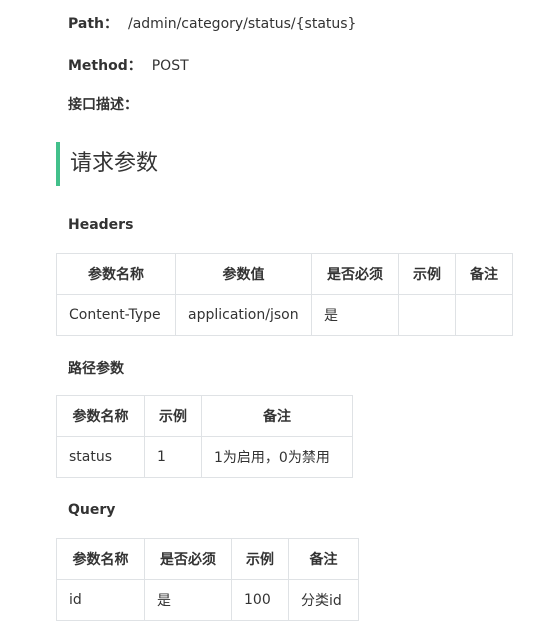 Image resolution: width=560 pixels, height=634 pixels. Describe the element at coordinates (93, 24) in the screenshot. I see `path-label: Path：` at that location.